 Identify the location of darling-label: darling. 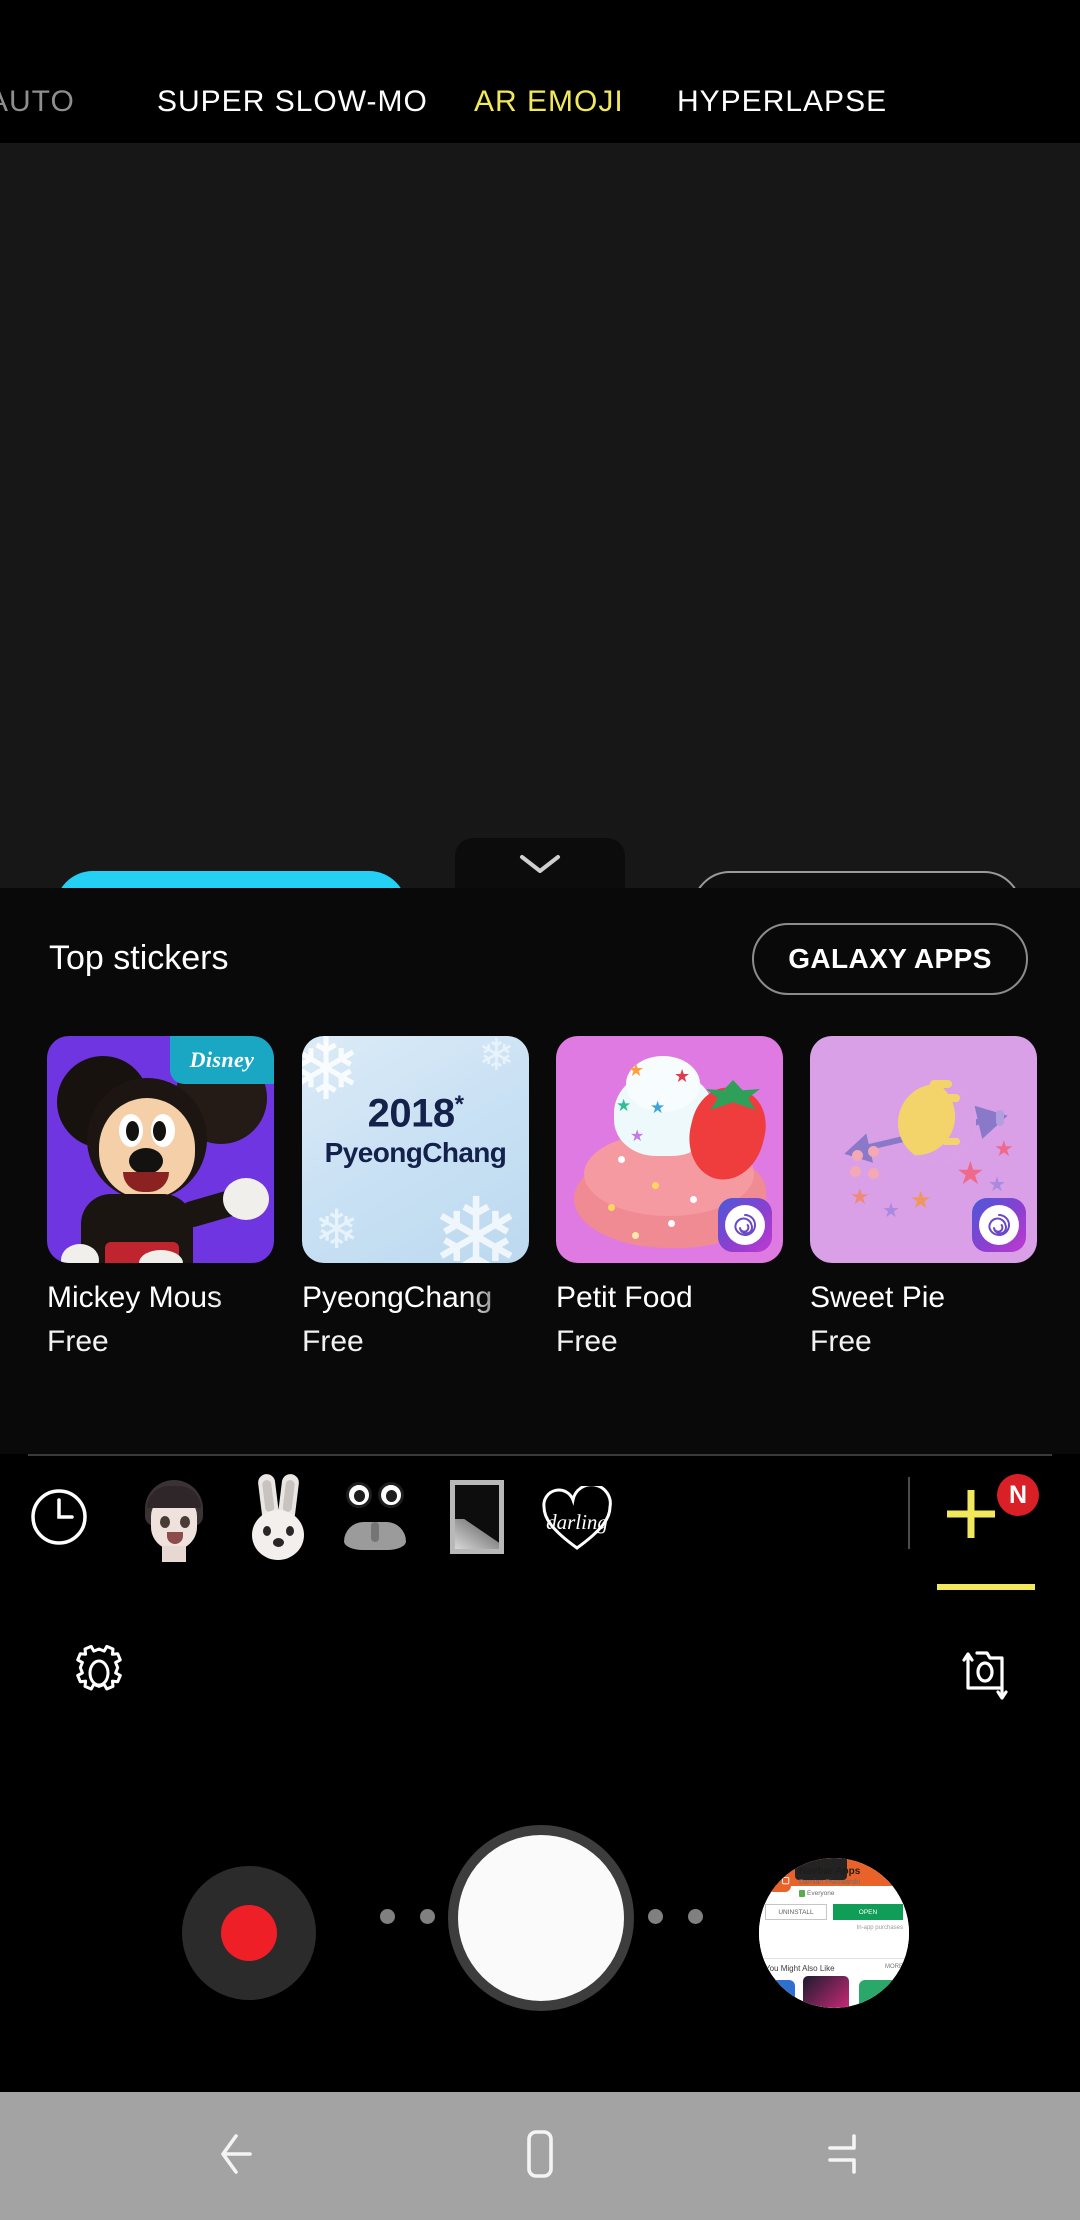
(577, 1522).